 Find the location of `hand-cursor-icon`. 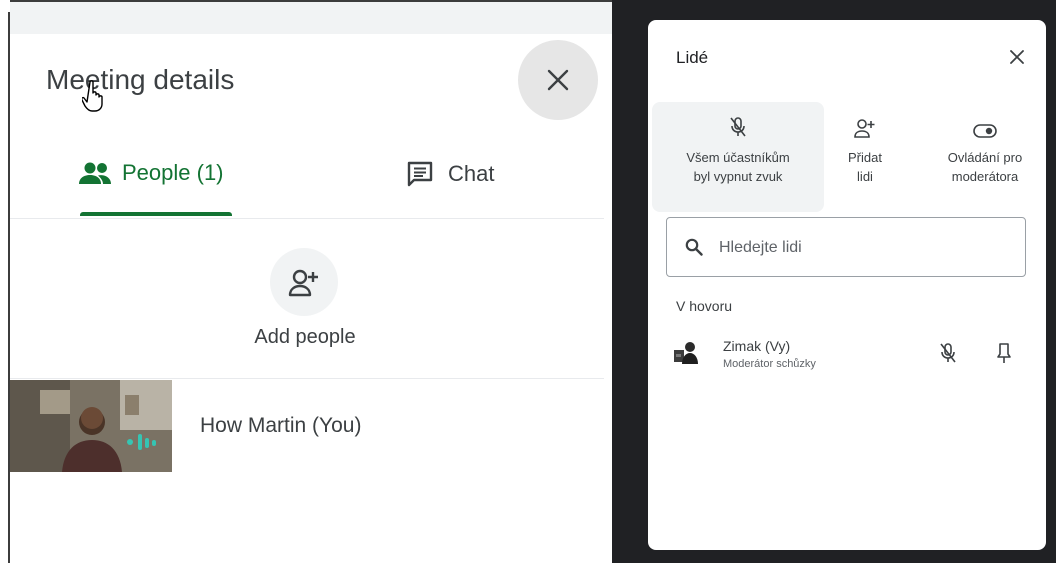

hand-cursor-icon is located at coordinates (92, 96).